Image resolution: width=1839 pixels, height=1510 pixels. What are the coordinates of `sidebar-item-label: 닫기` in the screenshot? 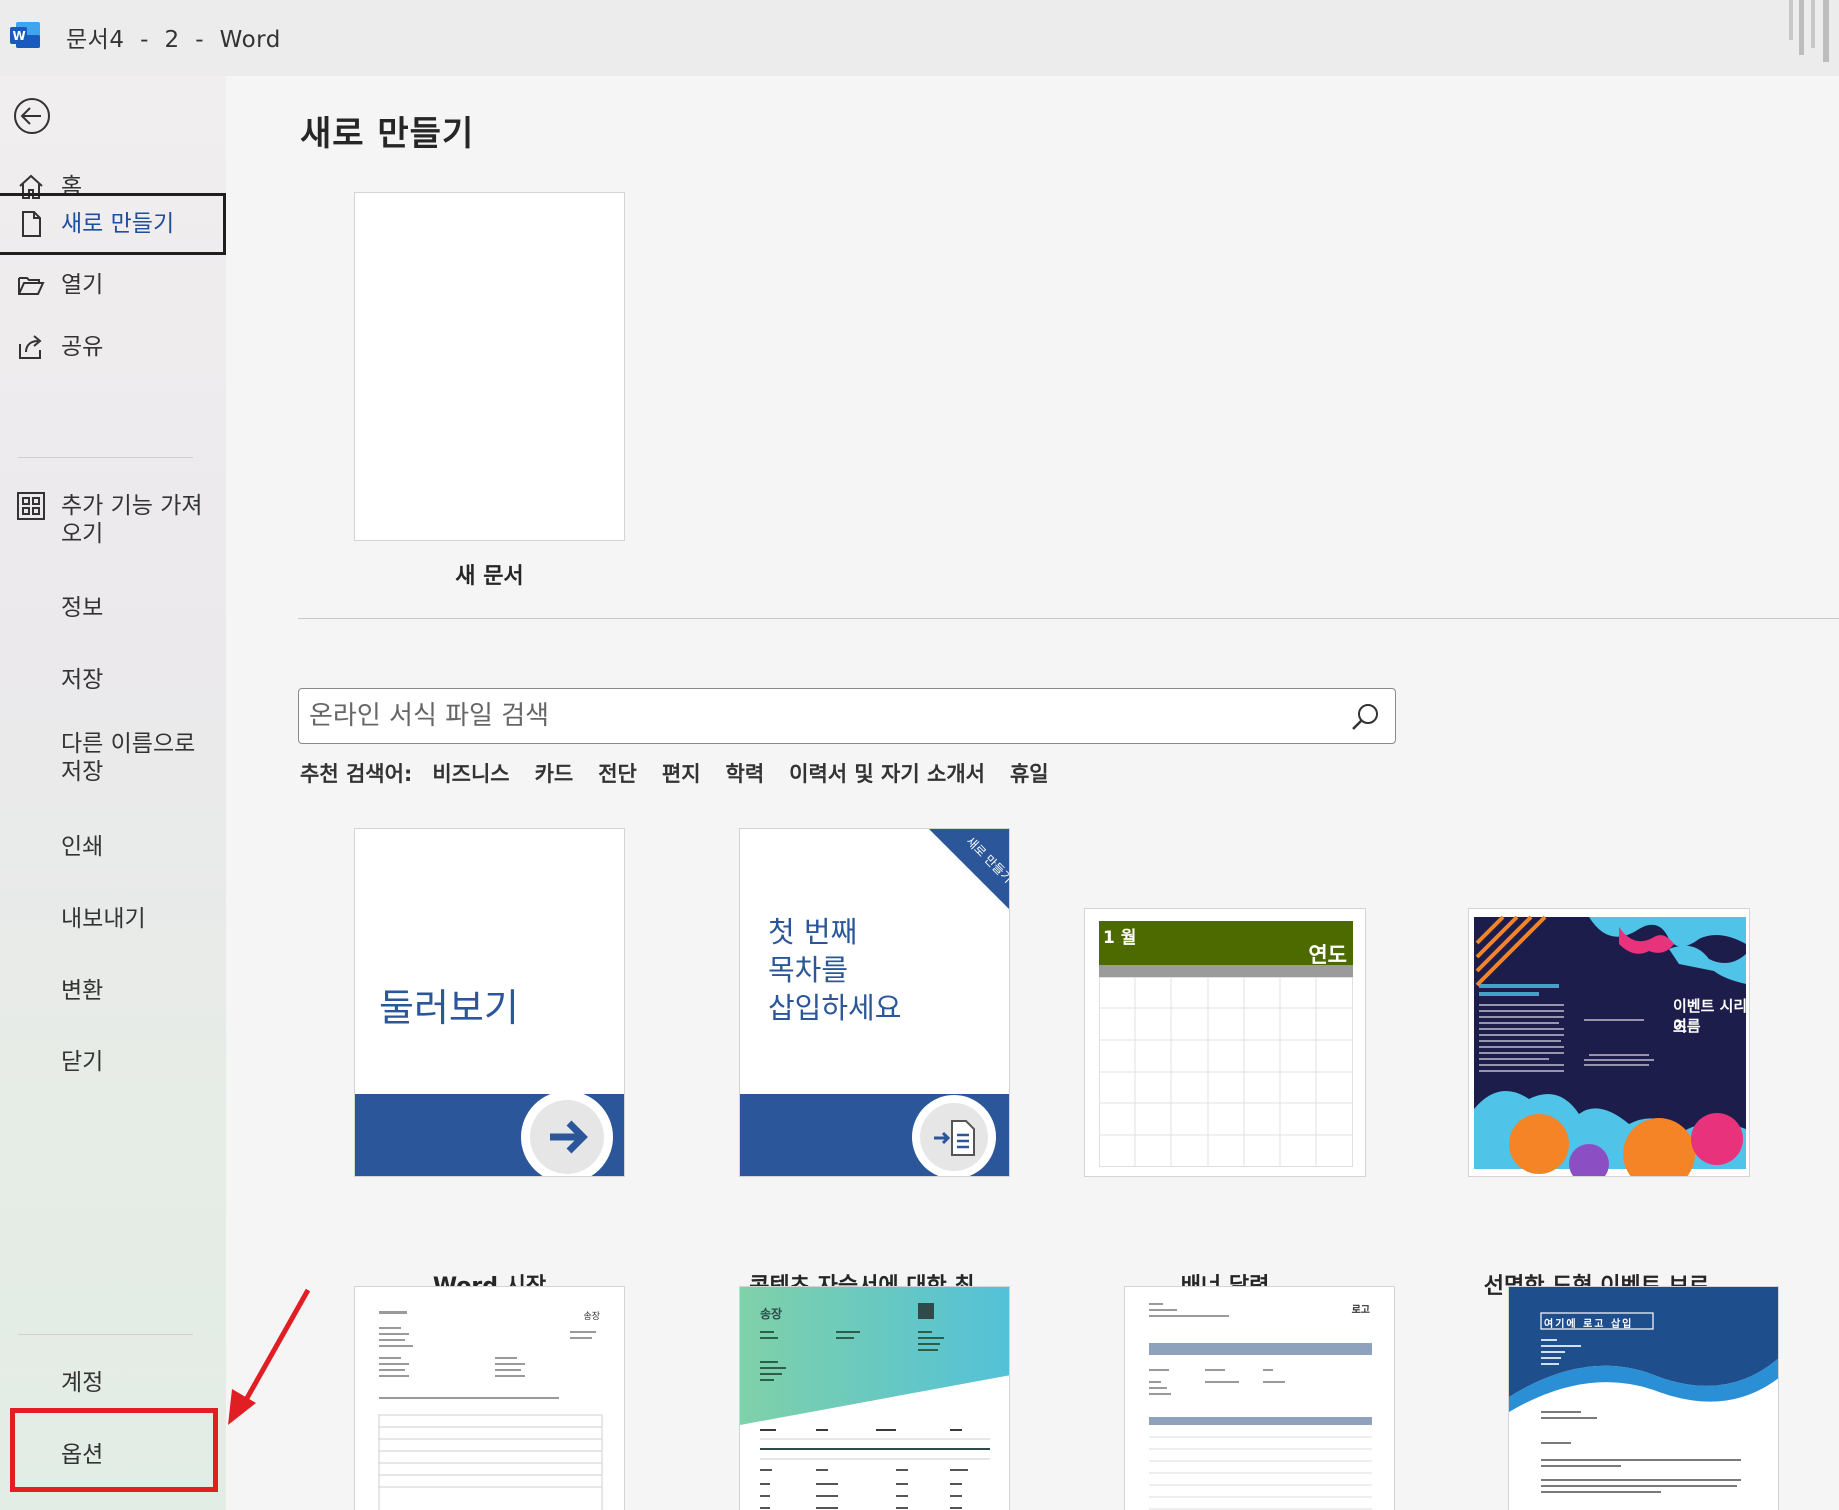 It's located at (82, 1062).